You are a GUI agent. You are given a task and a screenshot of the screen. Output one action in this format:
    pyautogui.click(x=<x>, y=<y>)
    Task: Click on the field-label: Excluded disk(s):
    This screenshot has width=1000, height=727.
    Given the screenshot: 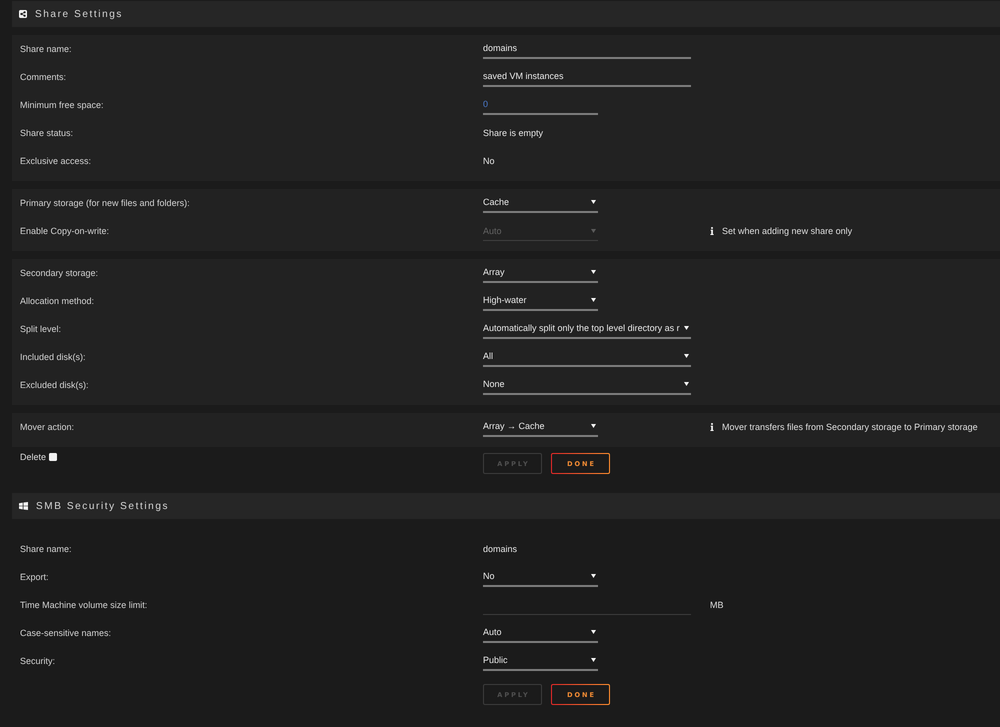 What is the action you would take?
    pyautogui.click(x=54, y=385)
    